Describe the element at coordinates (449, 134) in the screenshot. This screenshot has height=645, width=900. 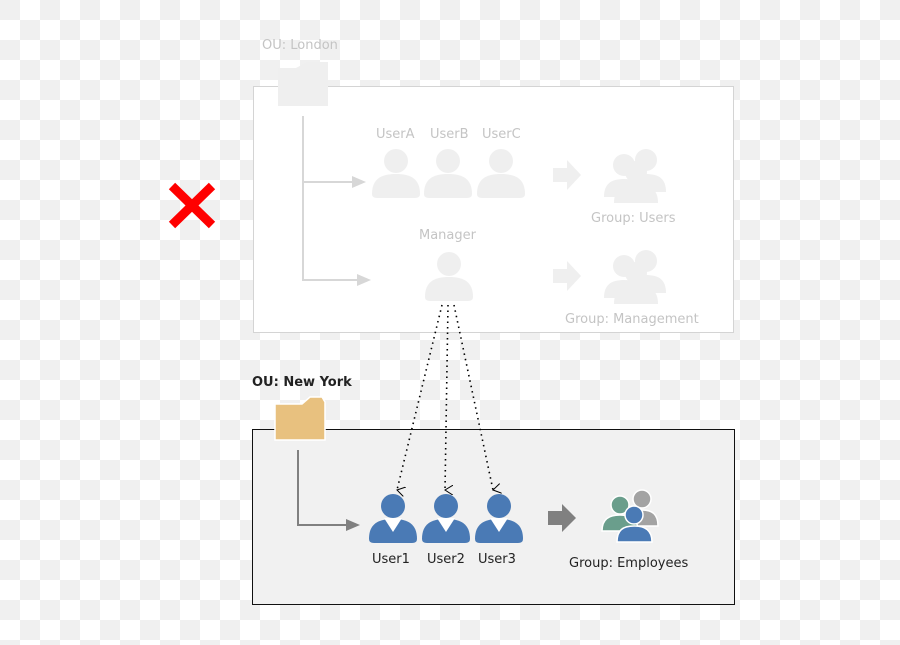
I see `user-label-userb: UserB` at that location.